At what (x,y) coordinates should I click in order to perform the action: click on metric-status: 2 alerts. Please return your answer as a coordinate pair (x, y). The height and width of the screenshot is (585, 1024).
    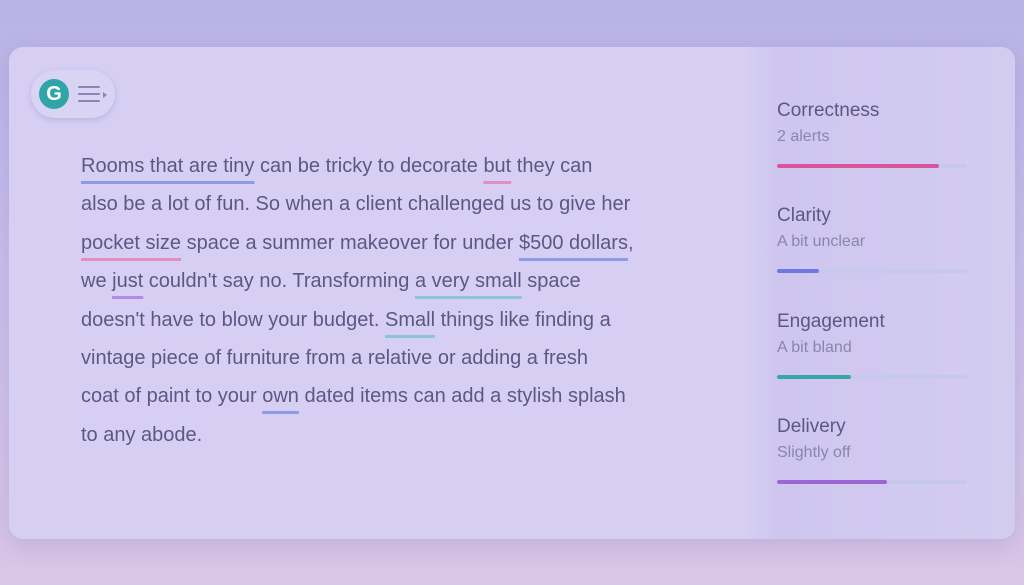
    Looking at the image, I should click on (803, 136).